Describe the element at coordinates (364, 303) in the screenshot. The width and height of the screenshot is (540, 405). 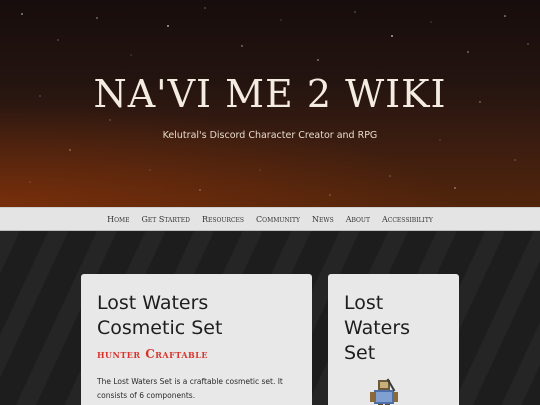
I see `infobox-title-line-1: Lost` at that location.